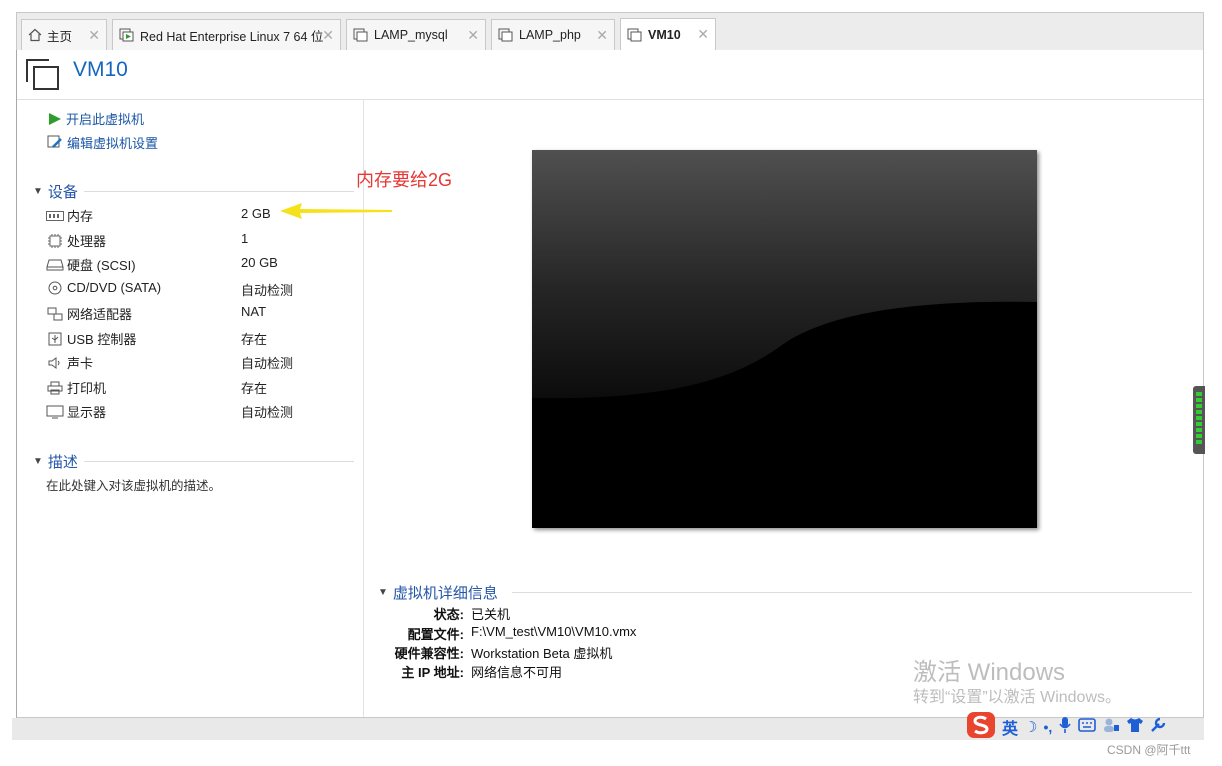  What do you see at coordinates (55, 388) in the screenshot?
I see `printer-icon` at bounding box center [55, 388].